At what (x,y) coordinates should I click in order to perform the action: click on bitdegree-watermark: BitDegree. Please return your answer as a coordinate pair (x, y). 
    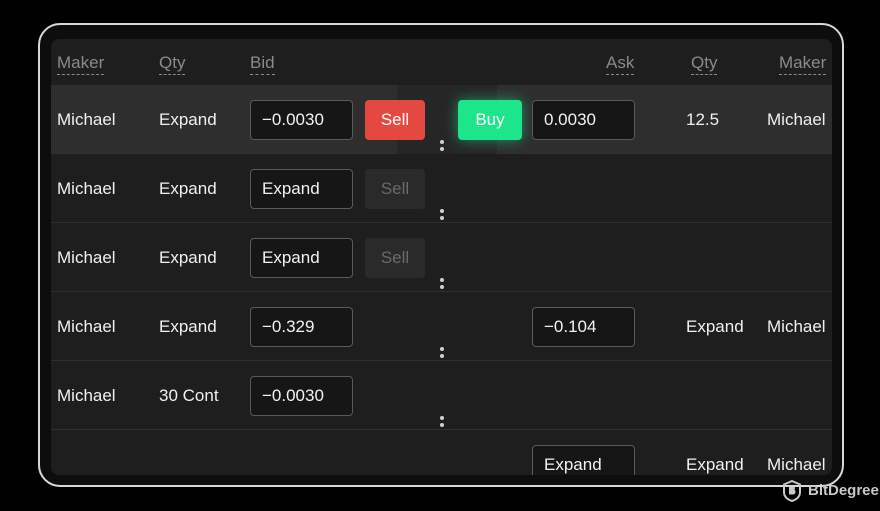
    Looking at the image, I should click on (830, 491).